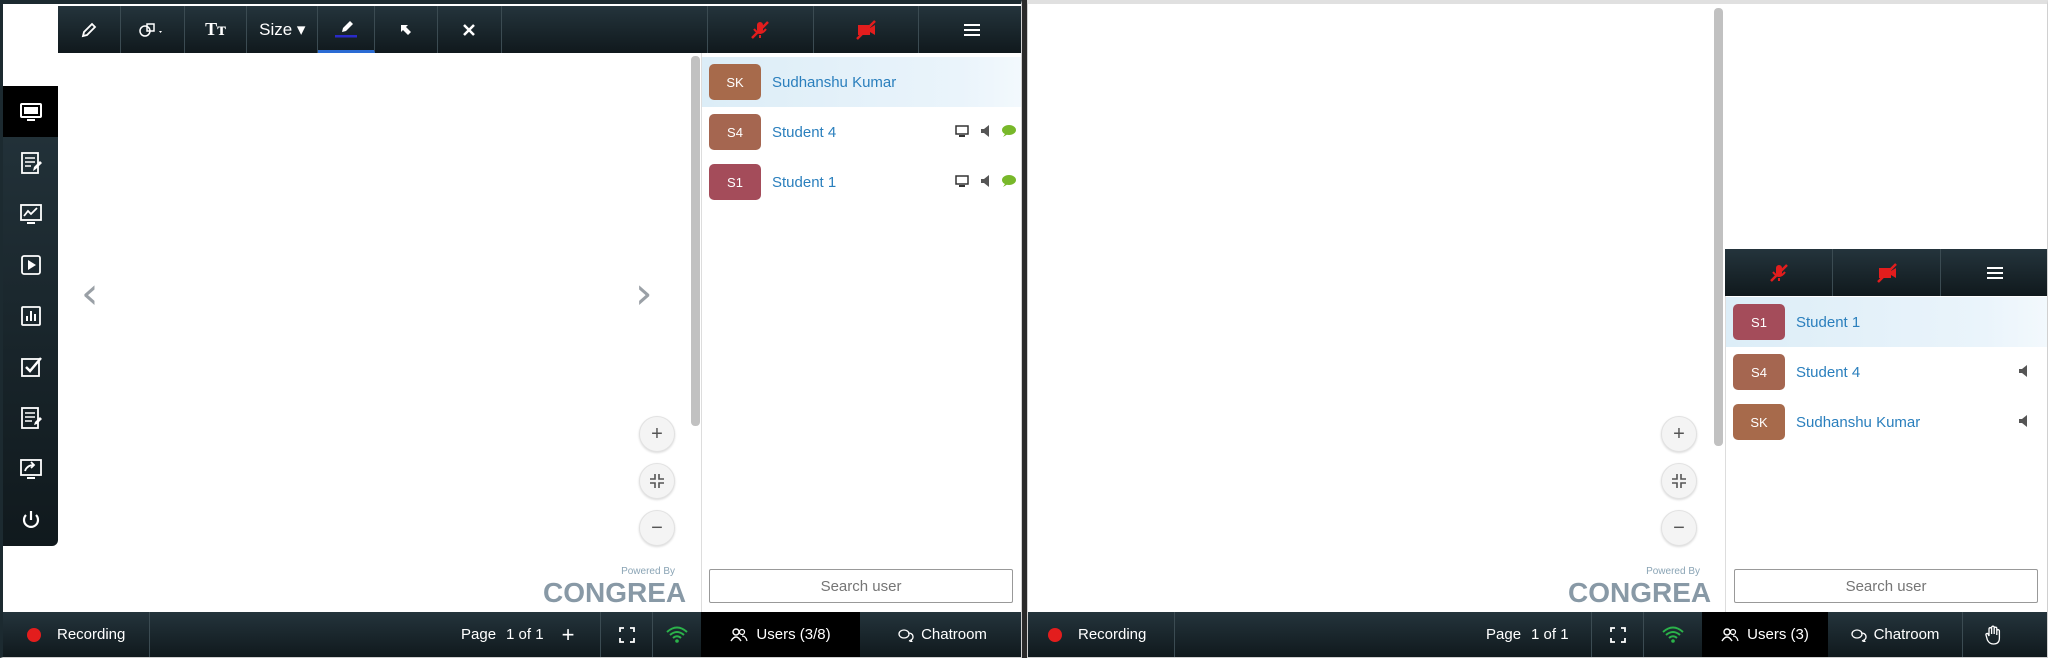 The image size is (2048, 658). Describe the element at coordinates (1993, 635) in the screenshot. I see `raise-hand-button` at that location.